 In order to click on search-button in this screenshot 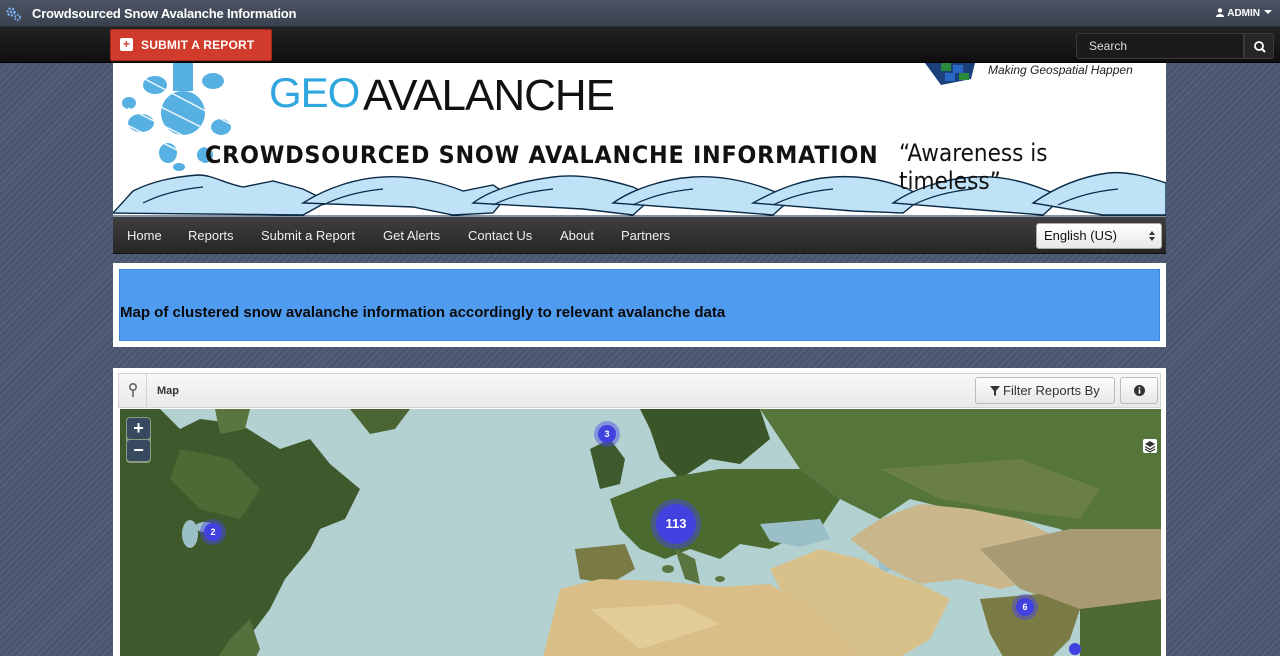, I will do `click(1259, 46)`.